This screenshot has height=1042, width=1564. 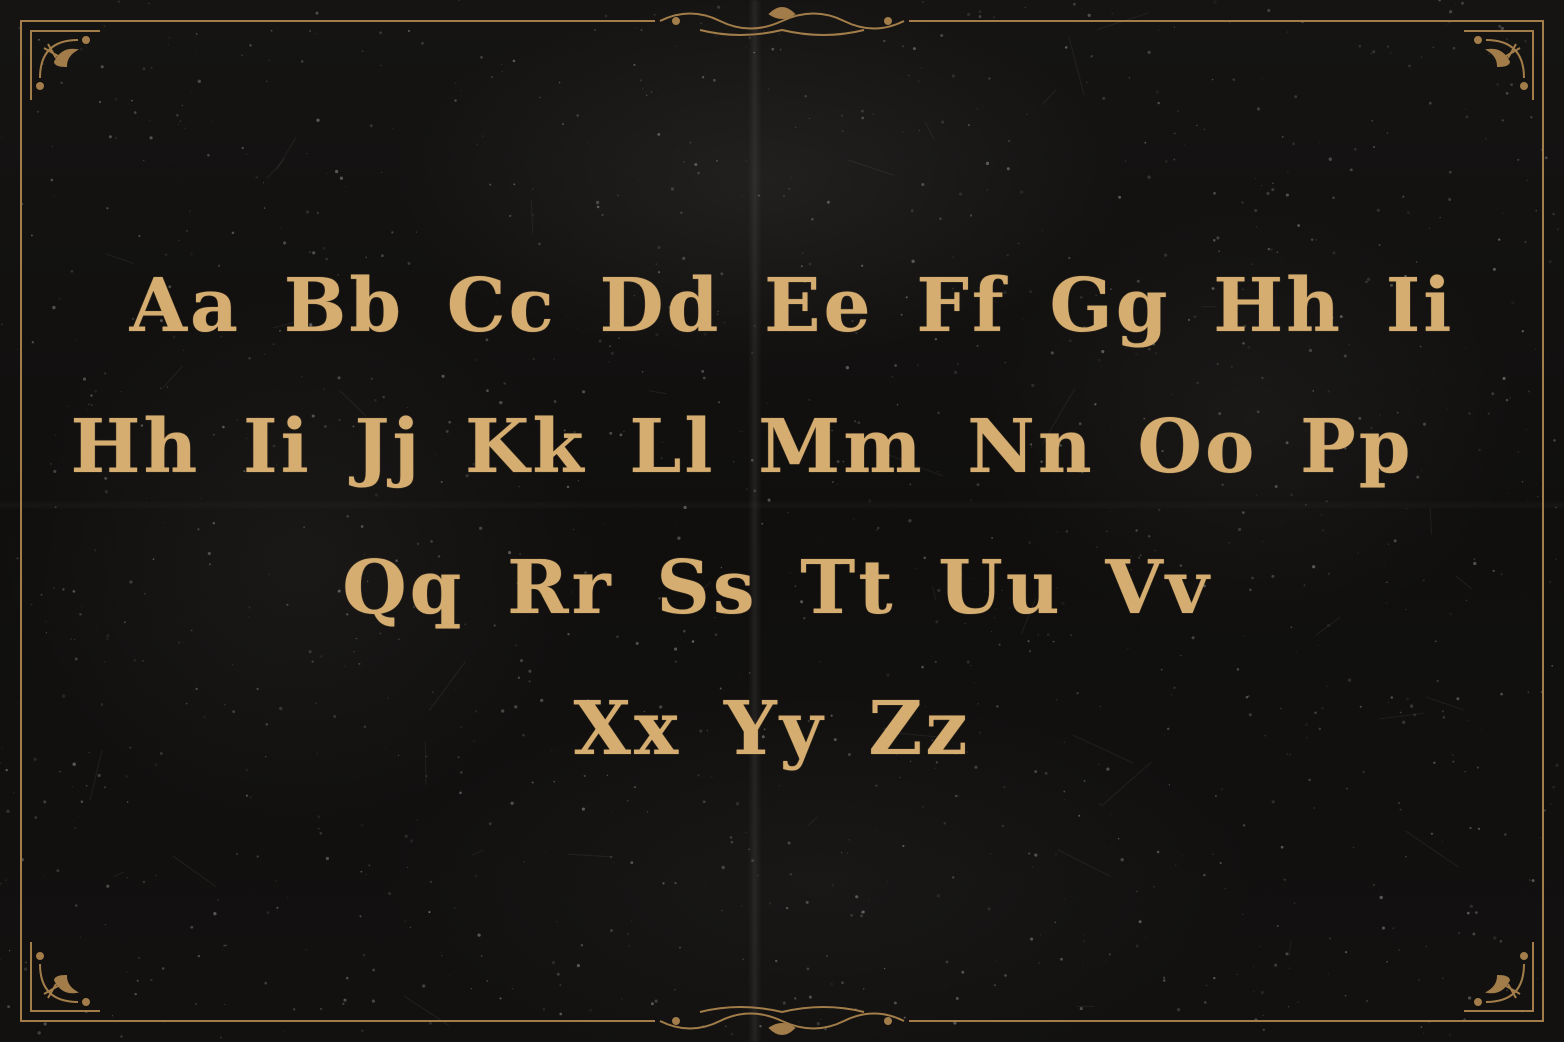 I want to click on alphabet-line-1: Aa Bb Cc Dd Ee Ff Gg Hh Ii, so click(x=792, y=306).